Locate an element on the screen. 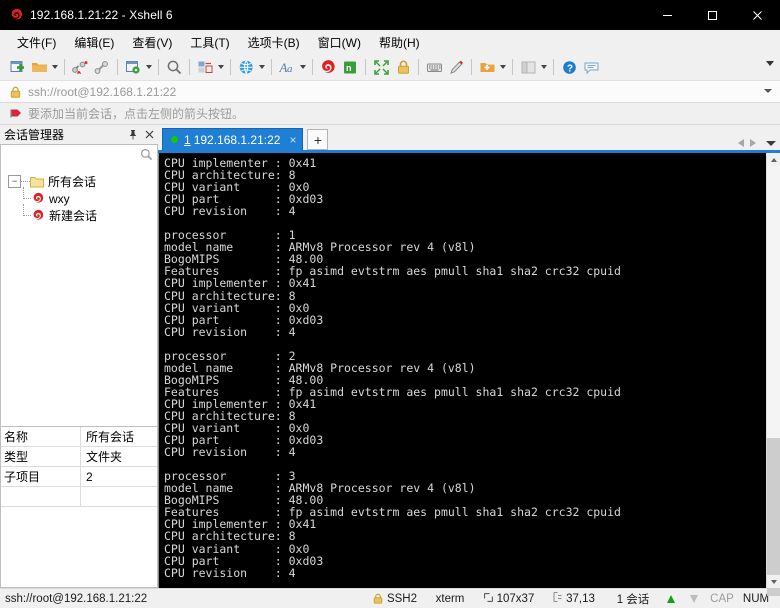 This screenshot has height=608, width=780. reconnect-icon is located at coordinates (102, 67).